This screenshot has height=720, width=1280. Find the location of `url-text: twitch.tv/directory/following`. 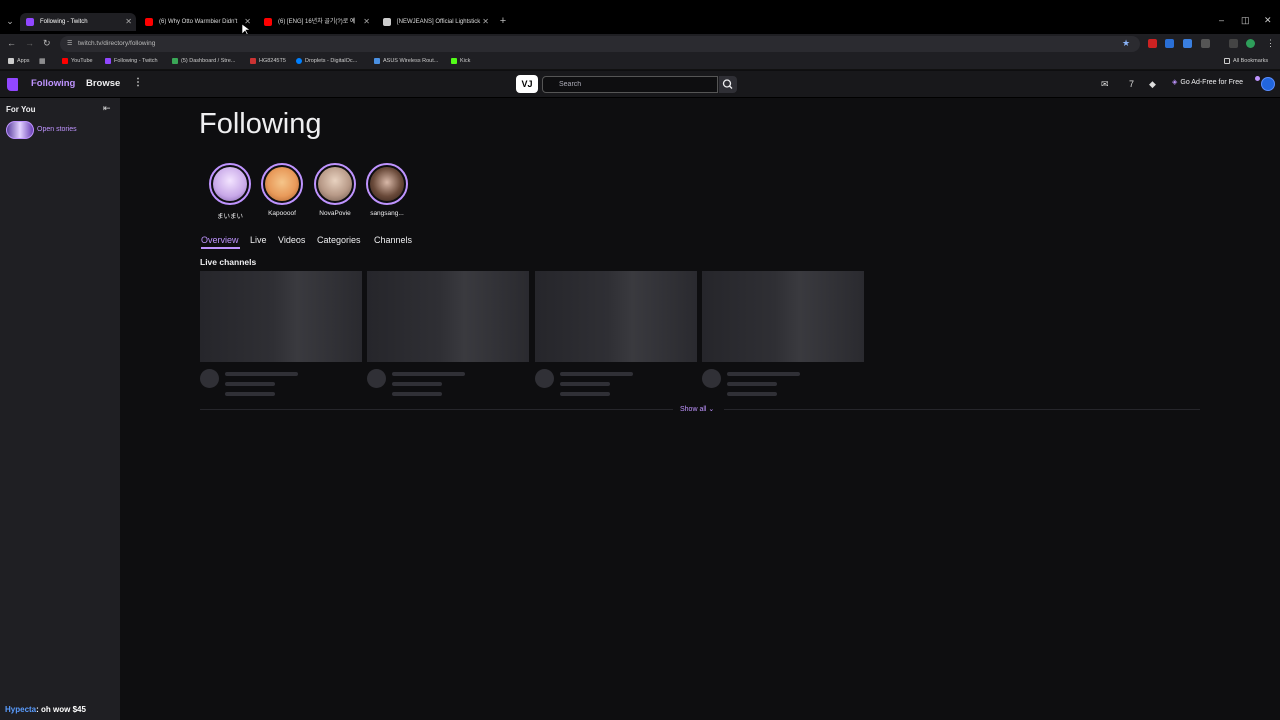

url-text: twitch.tv/directory/following is located at coordinates (117, 43).